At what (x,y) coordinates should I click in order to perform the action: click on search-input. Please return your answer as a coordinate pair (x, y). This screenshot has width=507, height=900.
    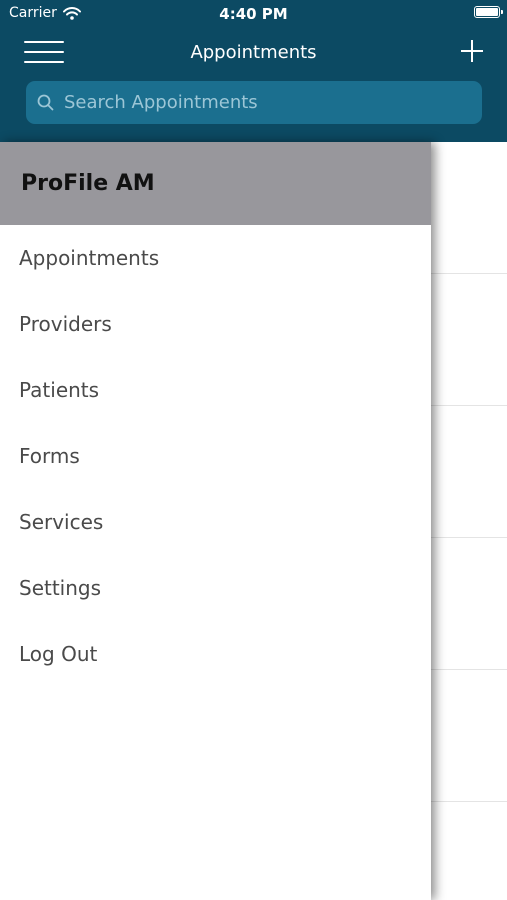
    Looking at the image, I should click on (264, 102).